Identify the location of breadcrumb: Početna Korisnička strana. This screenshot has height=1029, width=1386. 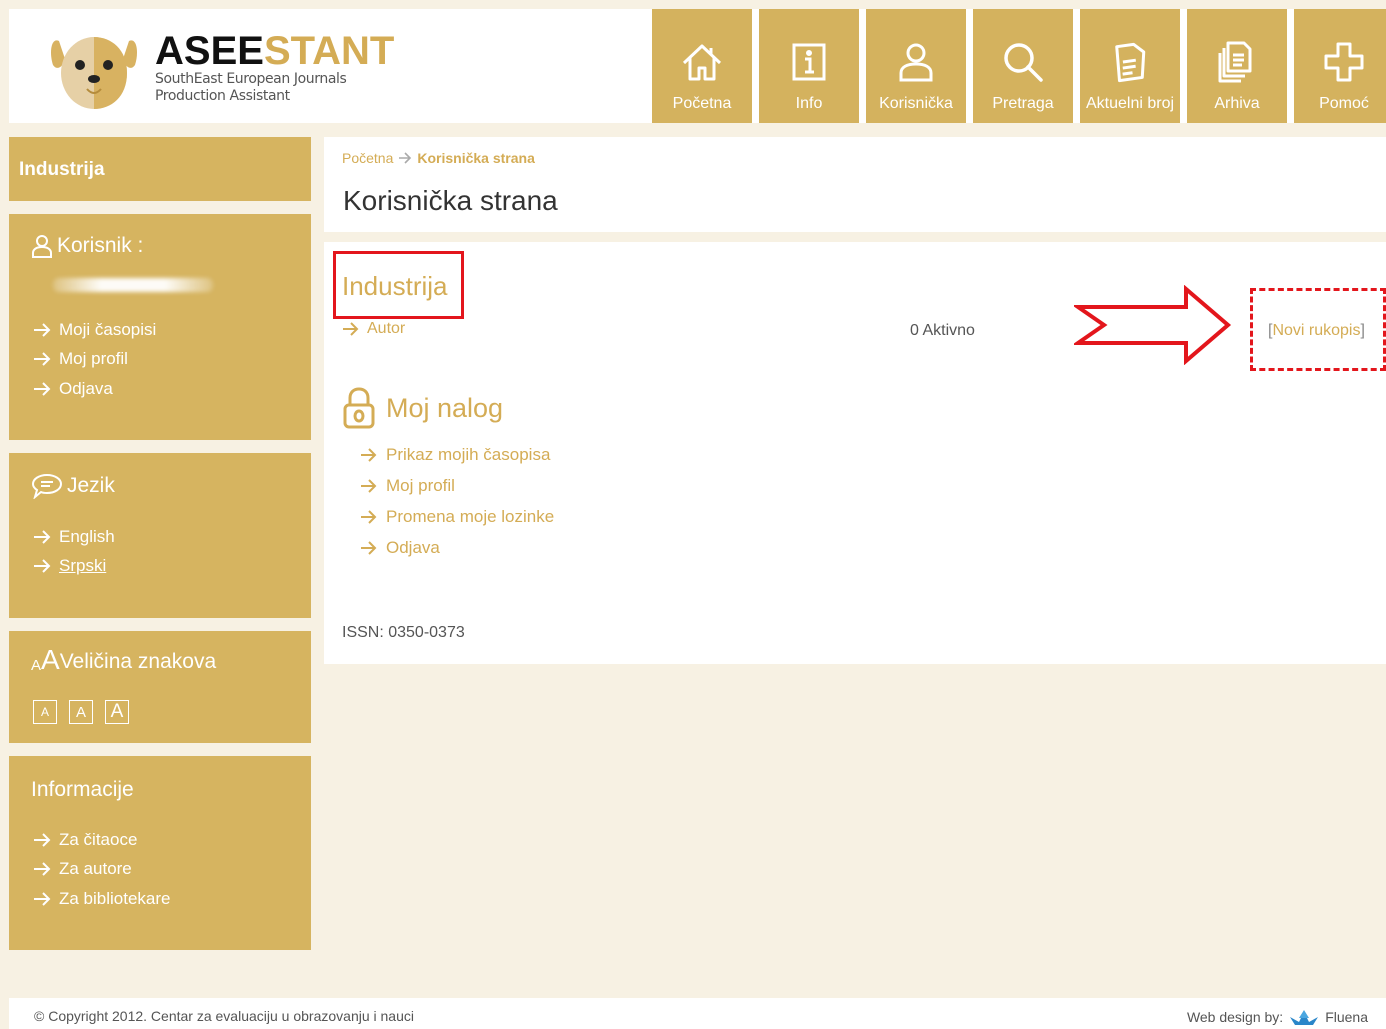
(438, 158).